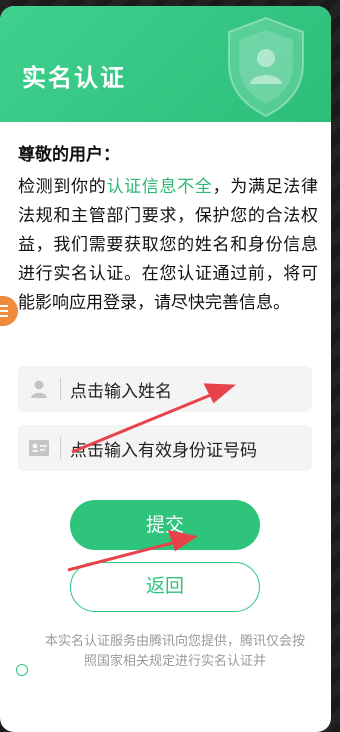 Image resolution: width=340 pixels, height=732 pixels. What do you see at coordinates (39, 448) in the screenshot?
I see `id-card-icon` at bounding box center [39, 448].